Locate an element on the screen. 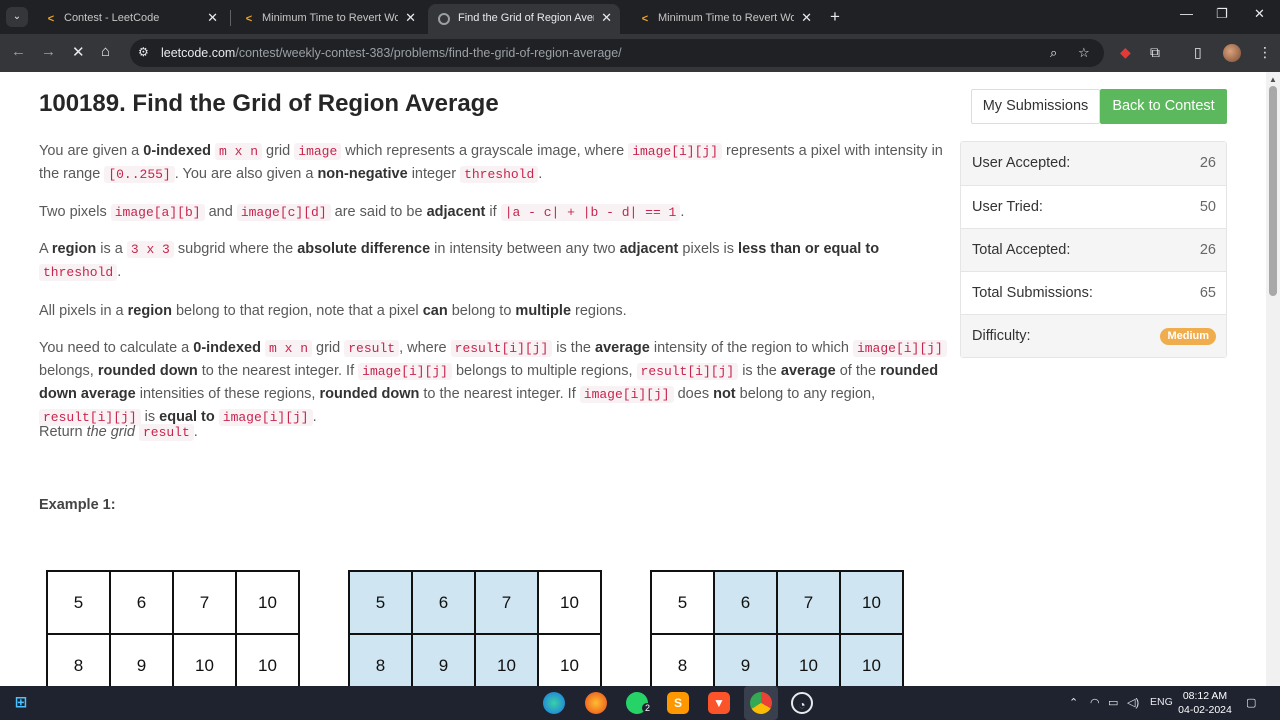 This screenshot has width=1280, height=720. grid-row: 8 9 10 10 is located at coordinates (778, 660).